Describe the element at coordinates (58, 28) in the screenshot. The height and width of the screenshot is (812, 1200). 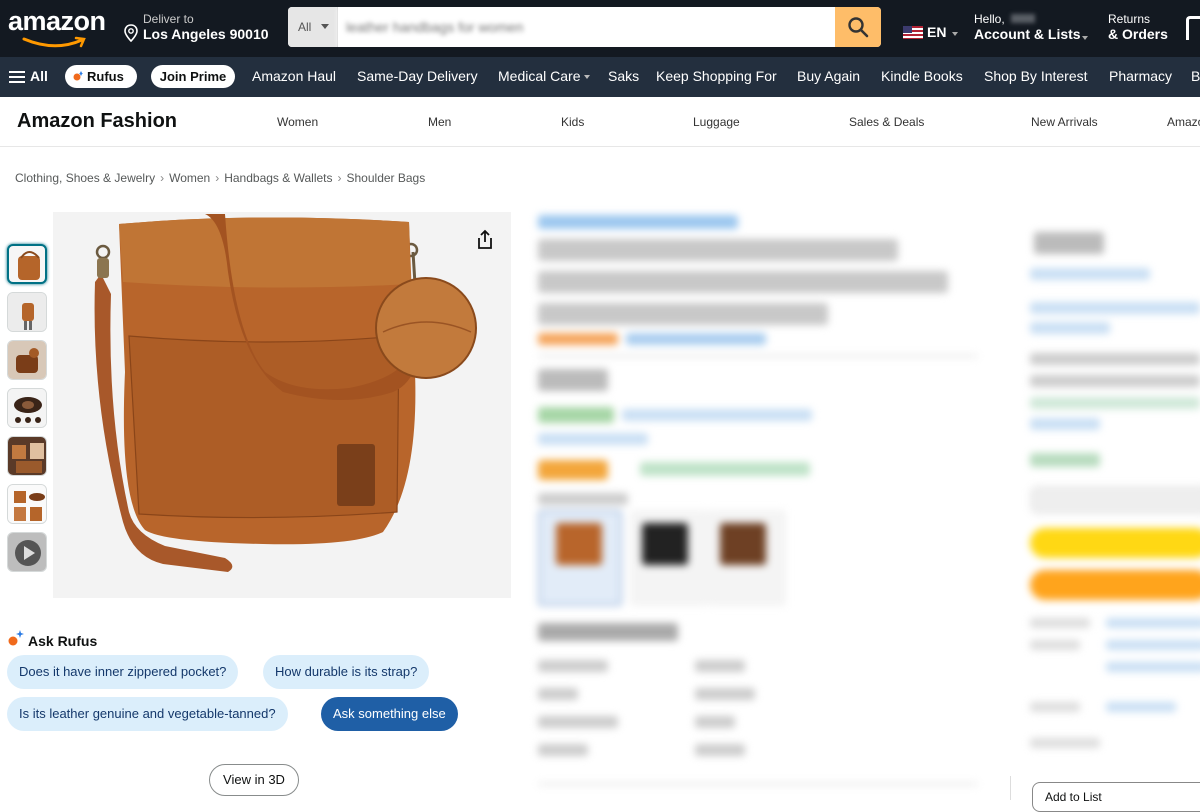
I see `amazon-logo: amazon` at that location.